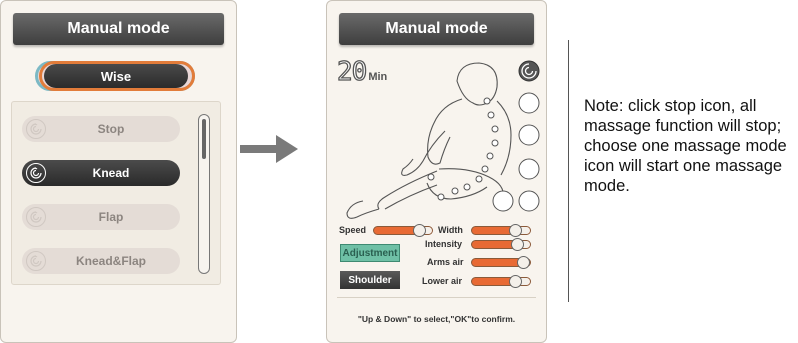 This screenshot has height=343, width=798. What do you see at coordinates (101, 129) in the screenshot?
I see `mode-button-stop: Stop` at bounding box center [101, 129].